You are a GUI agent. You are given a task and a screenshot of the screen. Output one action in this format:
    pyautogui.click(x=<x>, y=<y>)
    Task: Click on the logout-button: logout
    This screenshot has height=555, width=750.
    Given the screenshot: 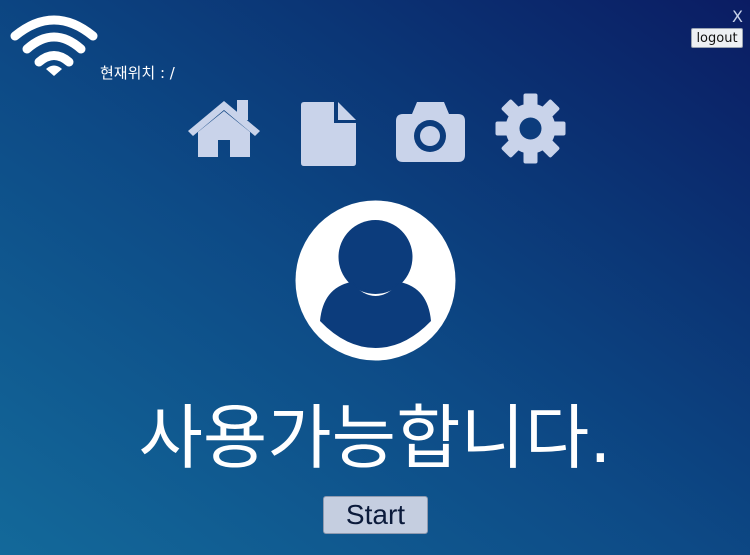 What is the action you would take?
    pyautogui.click(x=717, y=38)
    